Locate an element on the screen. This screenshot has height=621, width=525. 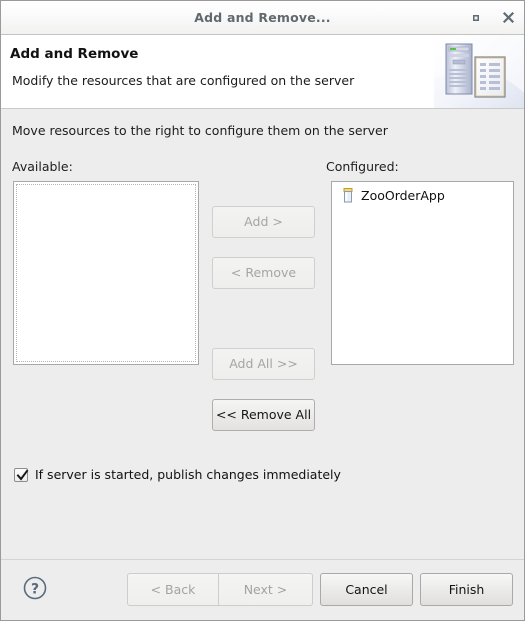
window-controls is located at coordinates (492, 17).